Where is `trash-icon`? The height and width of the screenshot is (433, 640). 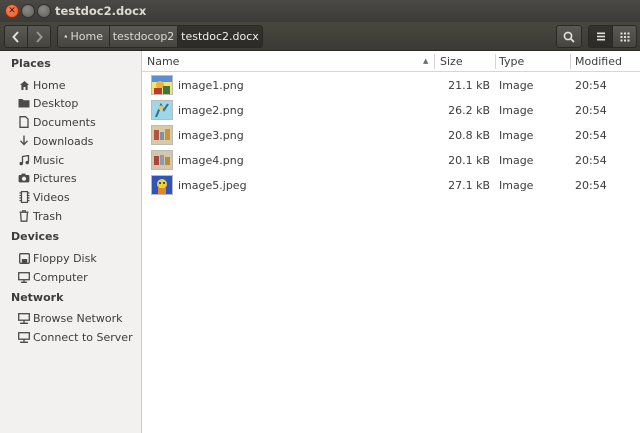 trash-icon is located at coordinates (24, 216).